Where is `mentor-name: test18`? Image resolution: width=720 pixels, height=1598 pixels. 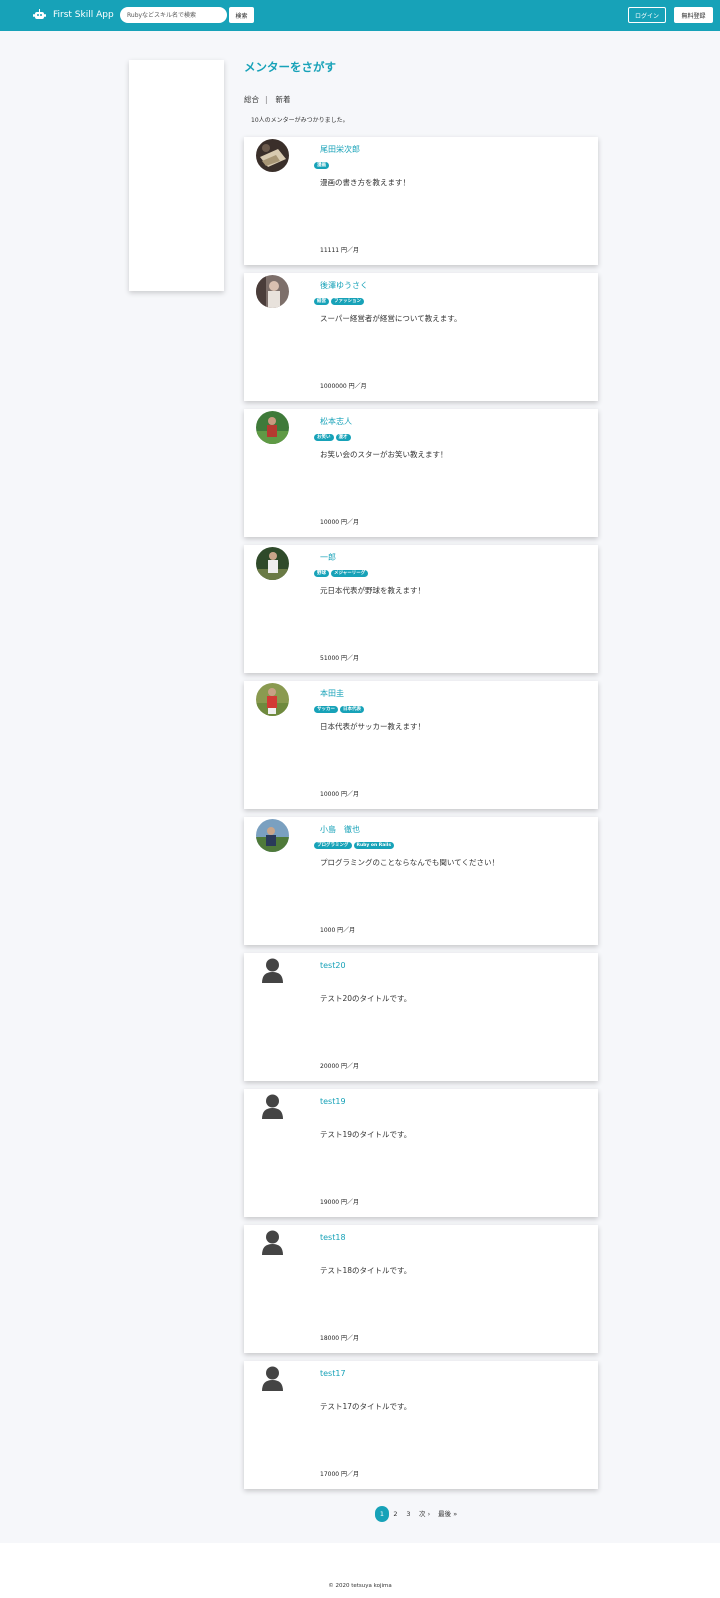
mentor-name: test18 is located at coordinates (333, 1237).